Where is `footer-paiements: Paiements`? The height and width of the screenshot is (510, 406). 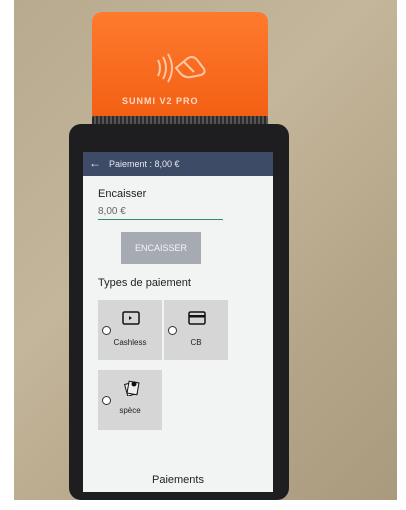 footer-paiements: Paiements is located at coordinates (178, 480).